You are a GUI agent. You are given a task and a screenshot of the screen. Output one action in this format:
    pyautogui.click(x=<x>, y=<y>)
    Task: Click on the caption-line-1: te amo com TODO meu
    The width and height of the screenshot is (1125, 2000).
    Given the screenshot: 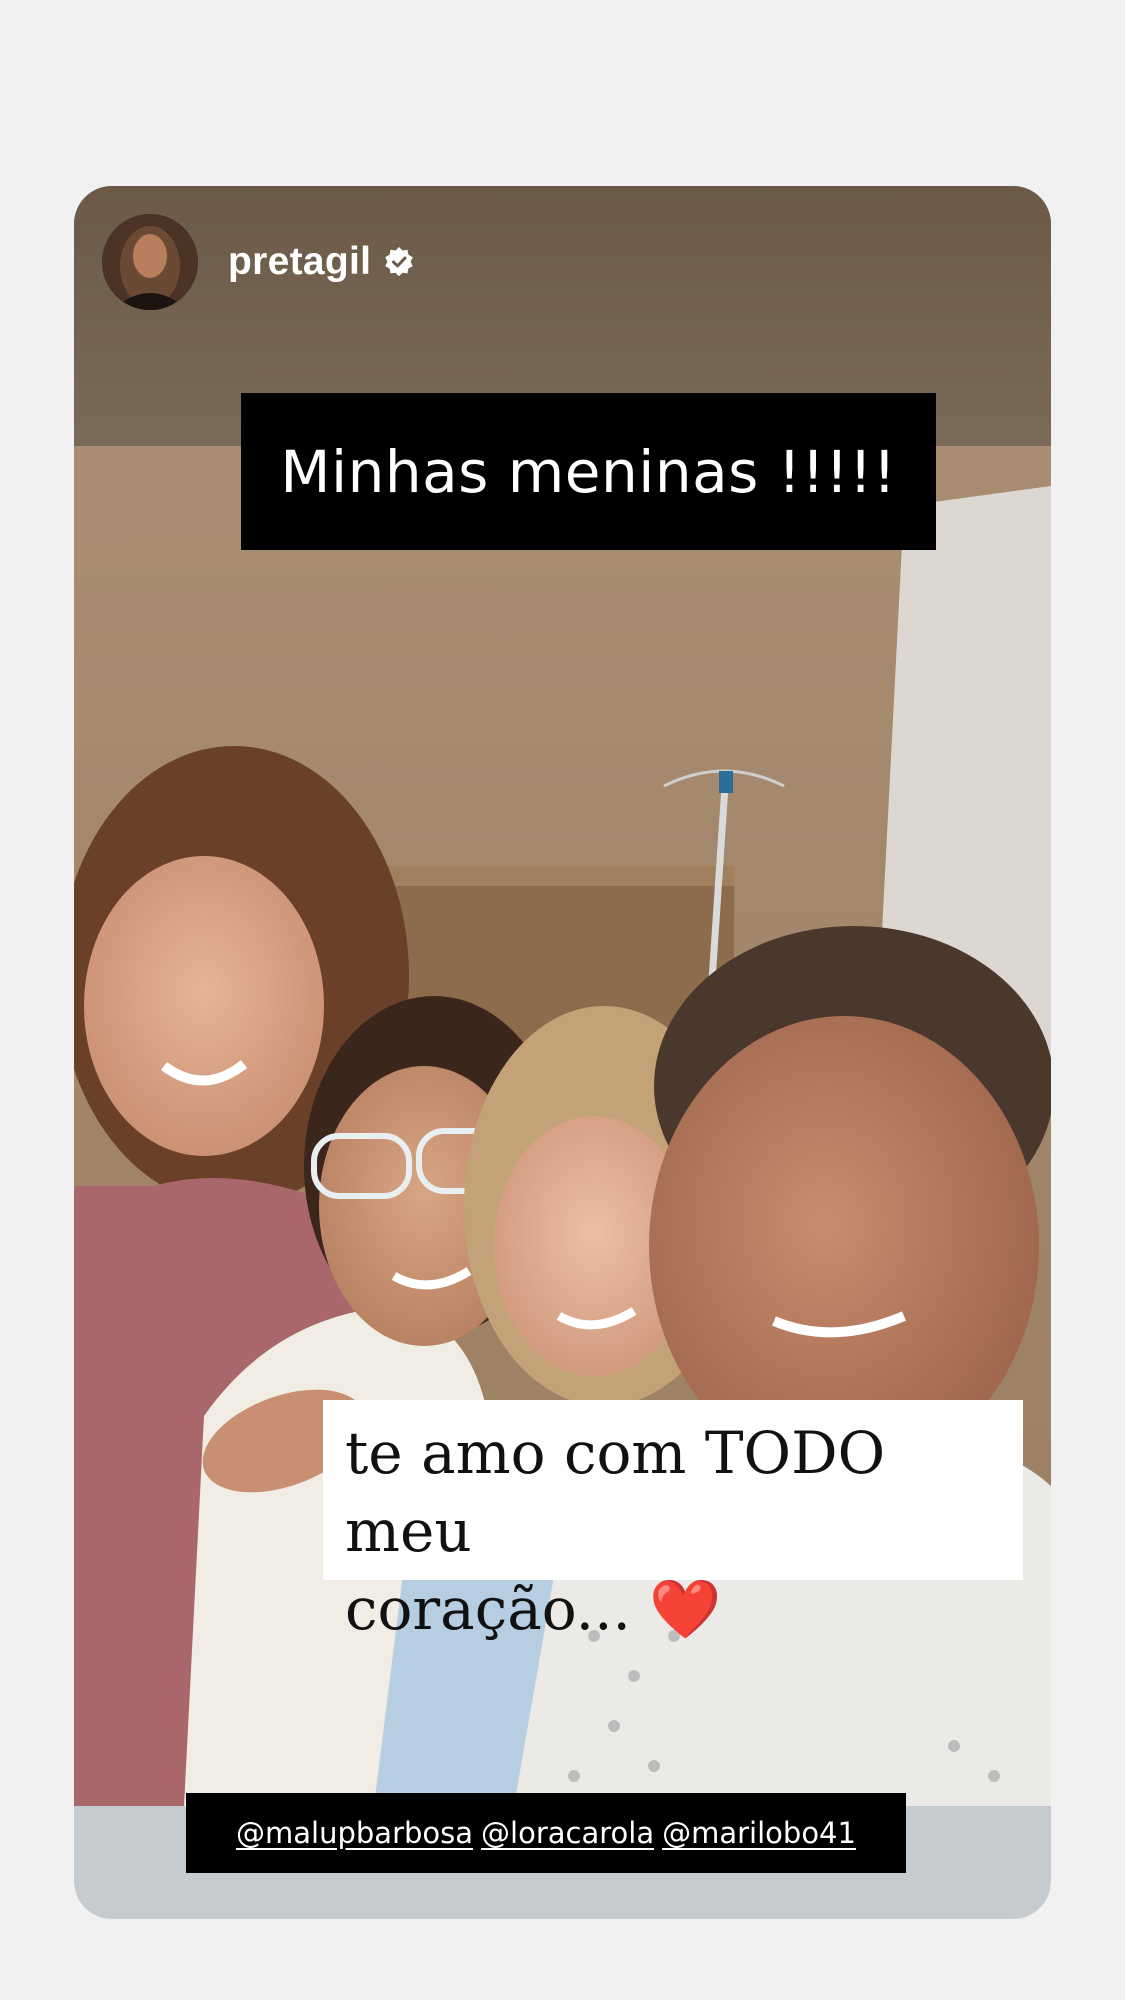 What is the action you would take?
    pyautogui.click(x=615, y=1492)
    